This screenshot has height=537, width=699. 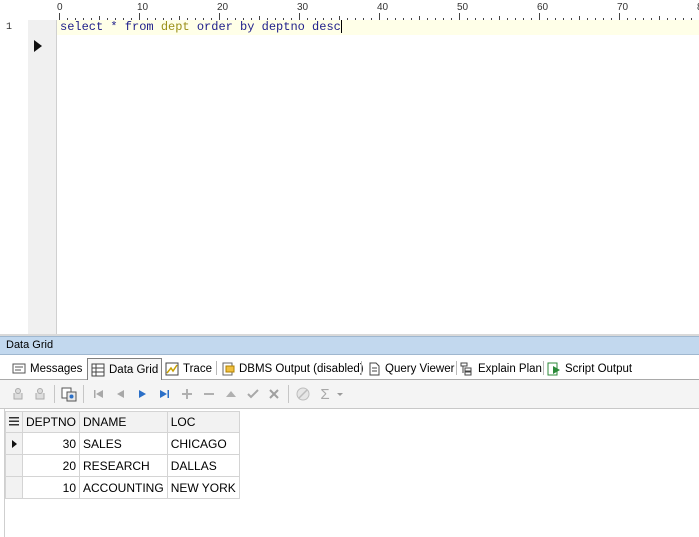 I want to click on tab-label: Trace, so click(x=197, y=368).